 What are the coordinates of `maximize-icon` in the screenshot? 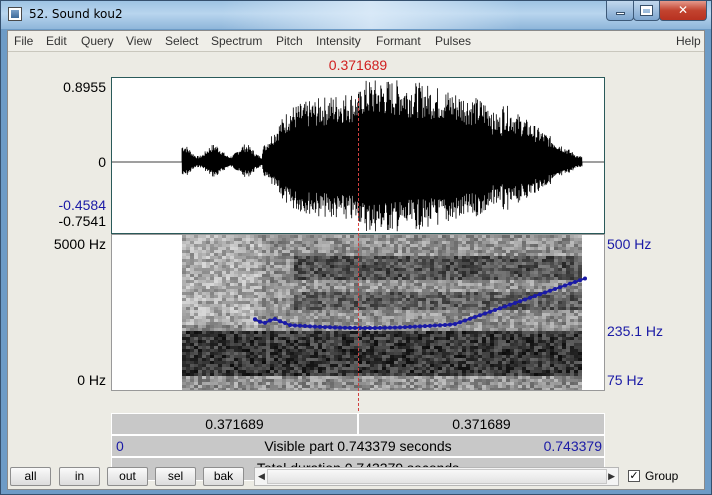 It's located at (646, 10).